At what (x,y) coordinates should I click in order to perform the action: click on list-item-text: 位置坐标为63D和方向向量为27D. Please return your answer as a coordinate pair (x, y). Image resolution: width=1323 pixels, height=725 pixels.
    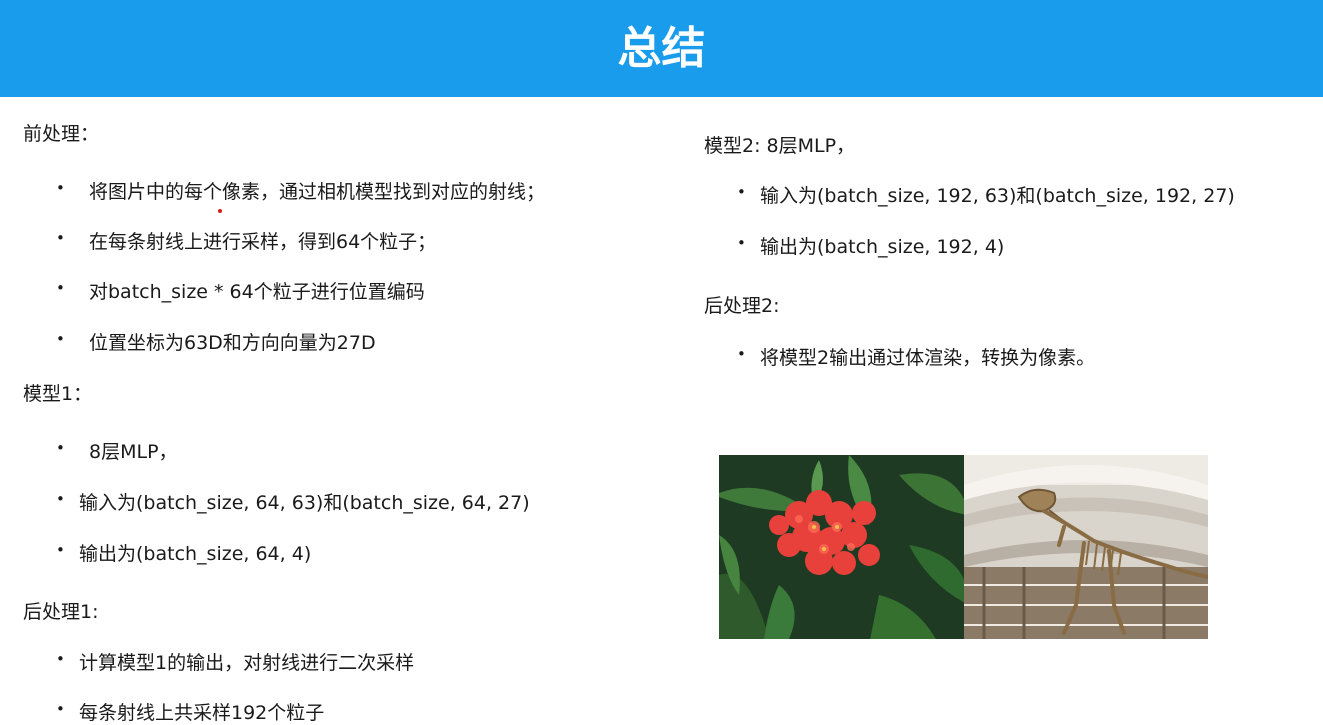
    Looking at the image, I should click on (232, 343).